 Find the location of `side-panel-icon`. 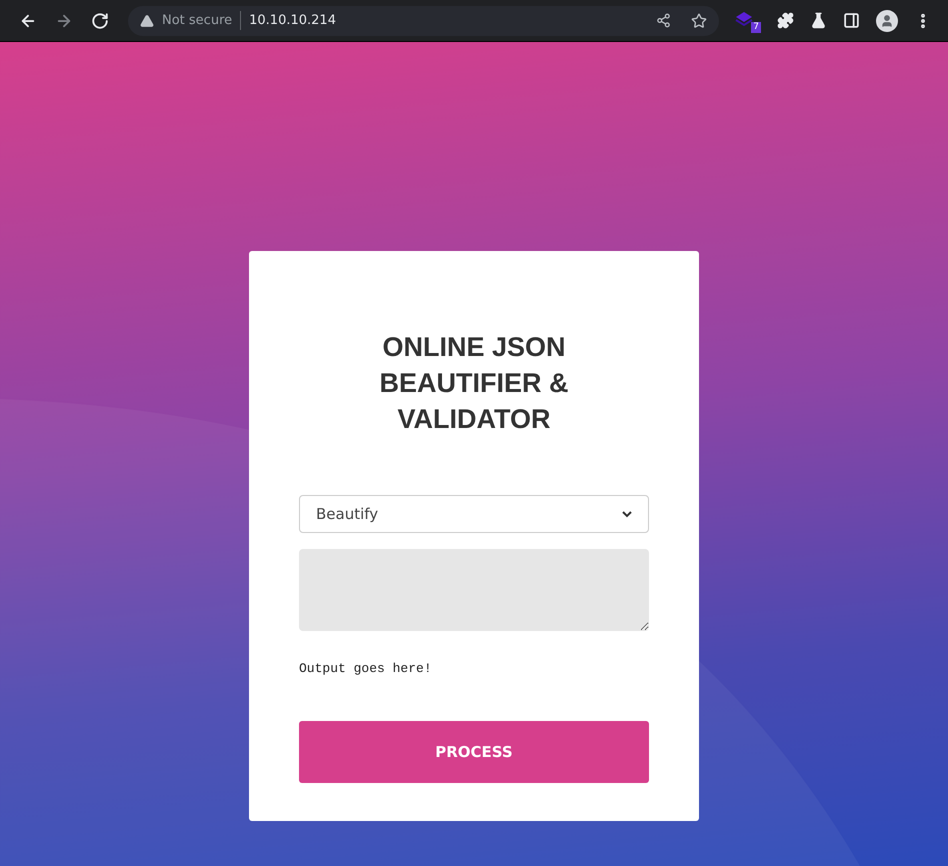

side-panel-icon is located at coordinates (851, 20).